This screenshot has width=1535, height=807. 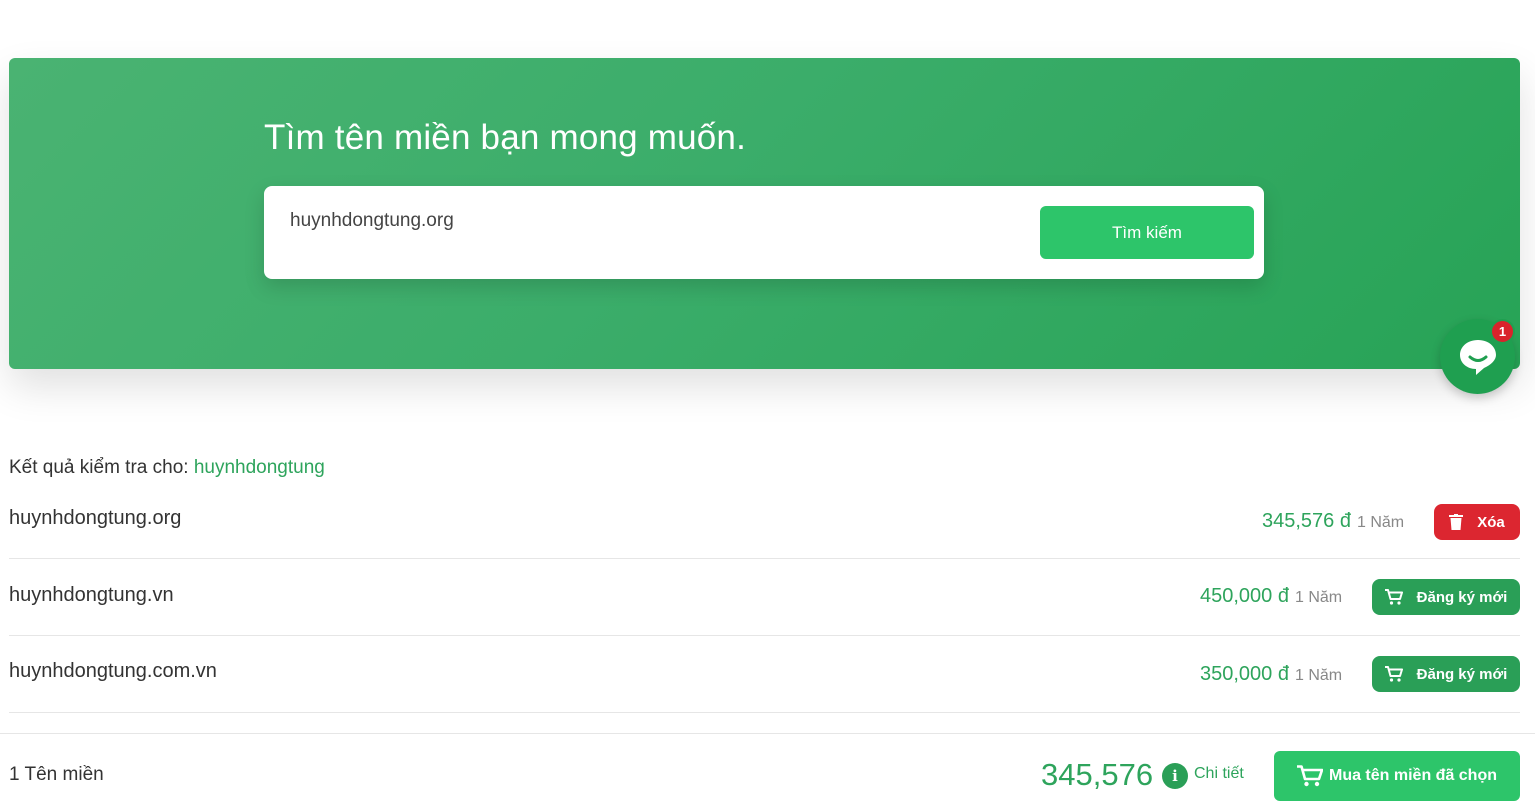 What do you see at coordinates (1097, 774) in the screenshot?
I see `cart-total: 345,576` at bounding box center [1097, 774].